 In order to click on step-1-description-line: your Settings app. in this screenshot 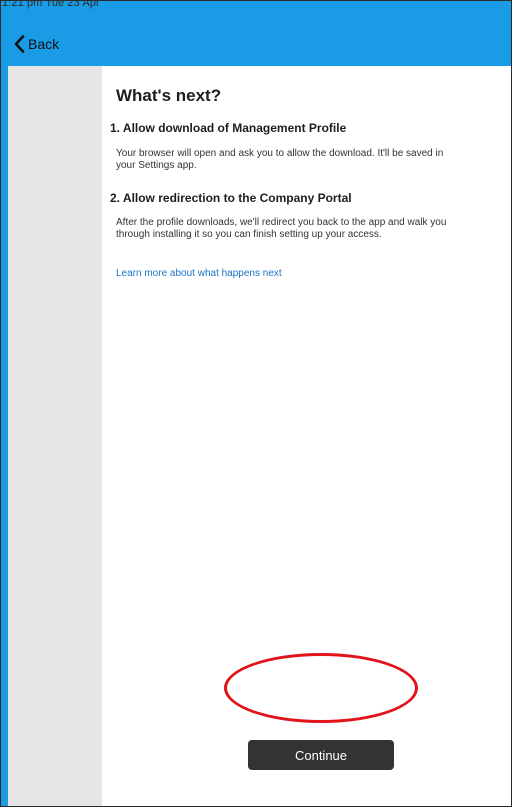, I will do `click(156, 165)`.